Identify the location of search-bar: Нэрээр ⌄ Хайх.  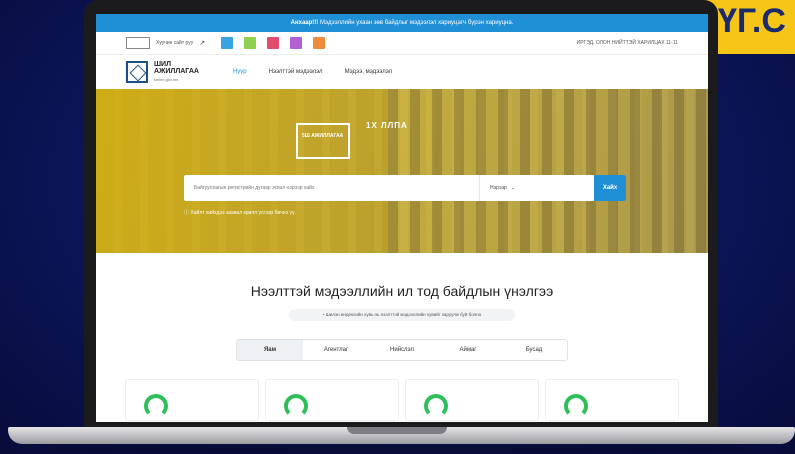
(405, 188).